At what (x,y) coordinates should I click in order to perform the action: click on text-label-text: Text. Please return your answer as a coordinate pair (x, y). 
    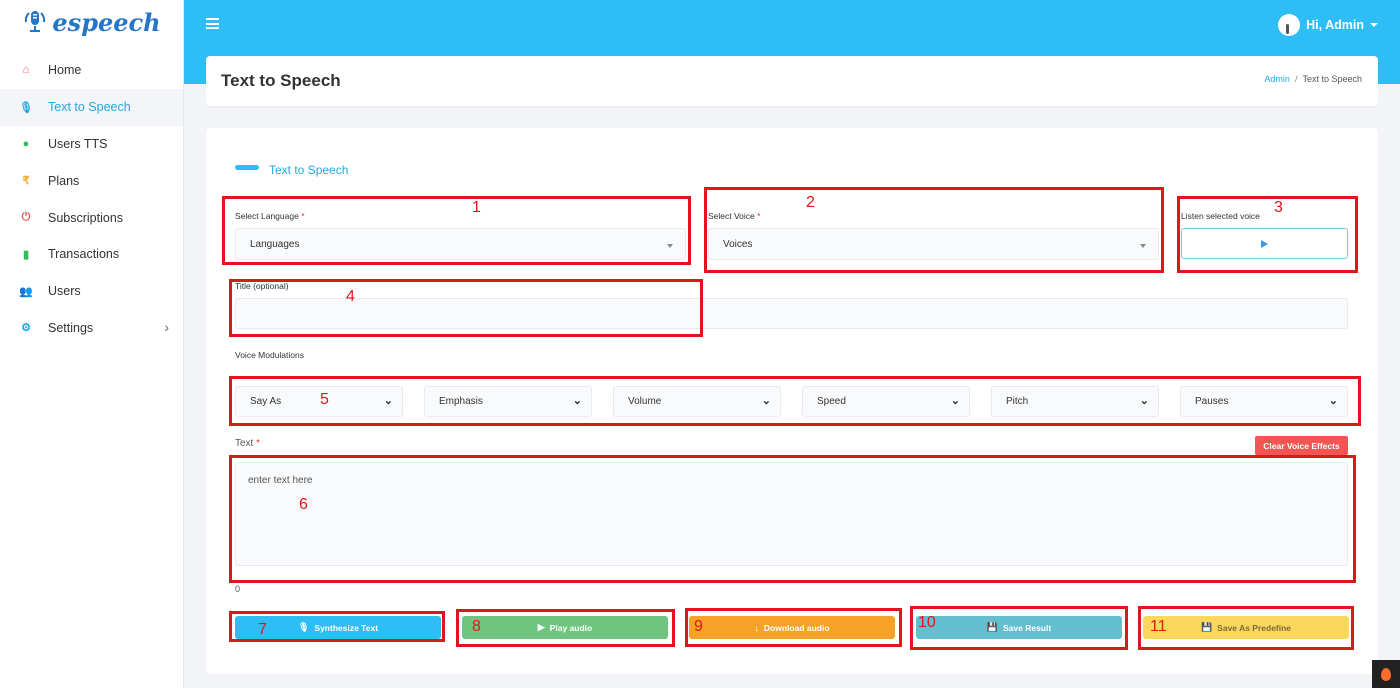
    Looking at the image, I should click on (244, 443).